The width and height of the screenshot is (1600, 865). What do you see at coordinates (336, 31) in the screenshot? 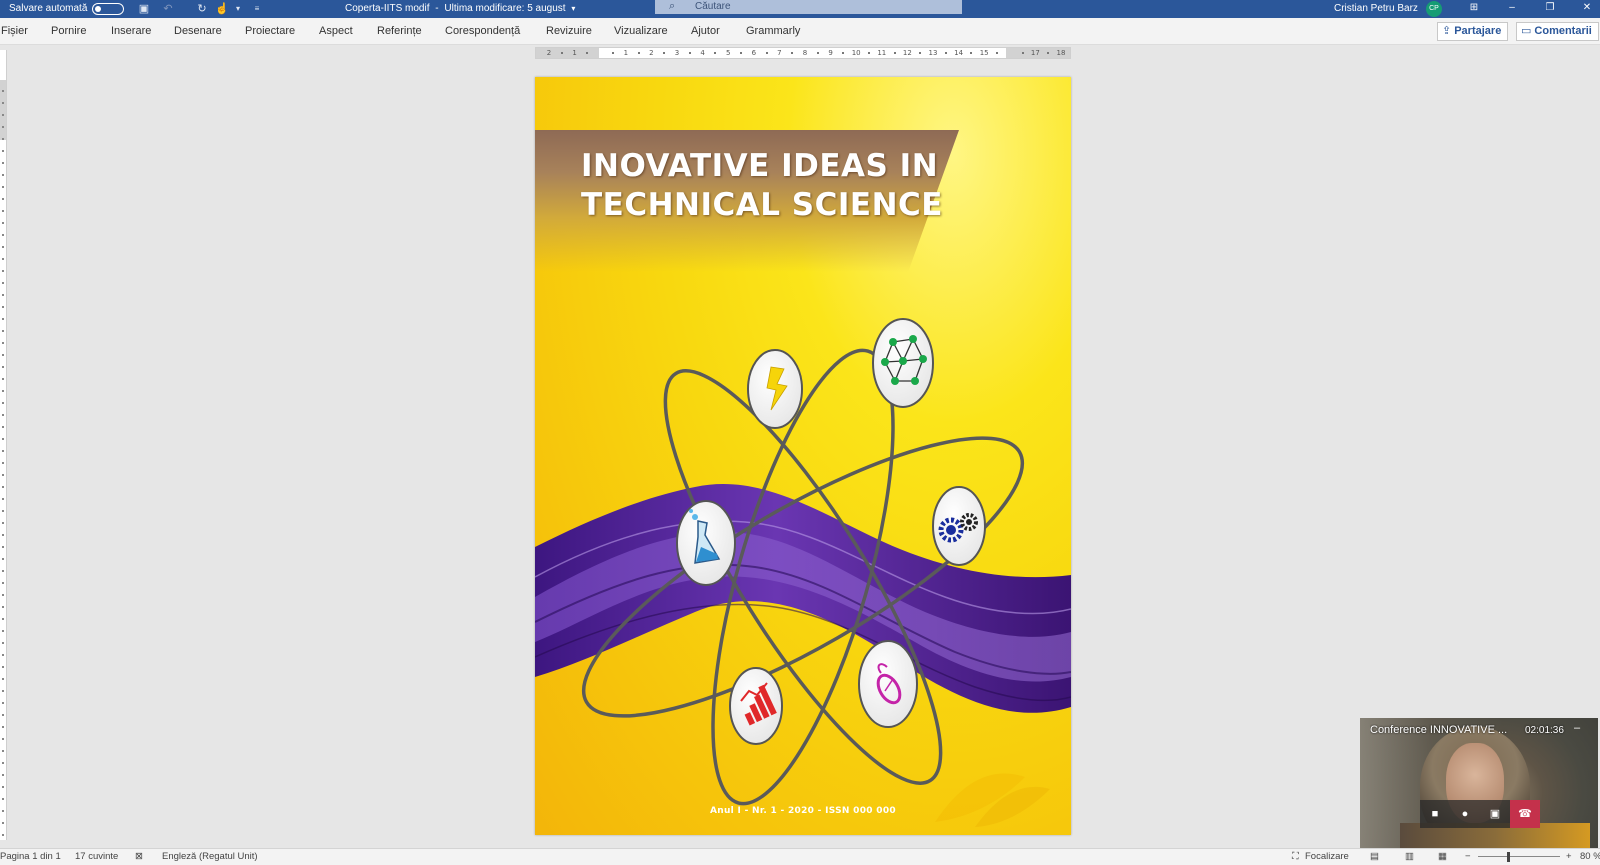
I see `tab-layout: Aspect` at bounding box center [336, 31].